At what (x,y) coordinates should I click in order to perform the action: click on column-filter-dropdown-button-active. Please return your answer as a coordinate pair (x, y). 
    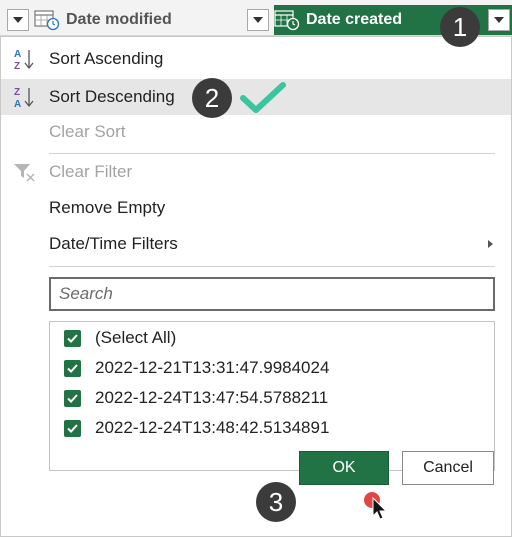
    Looking at the image, I should click on (499, 20).